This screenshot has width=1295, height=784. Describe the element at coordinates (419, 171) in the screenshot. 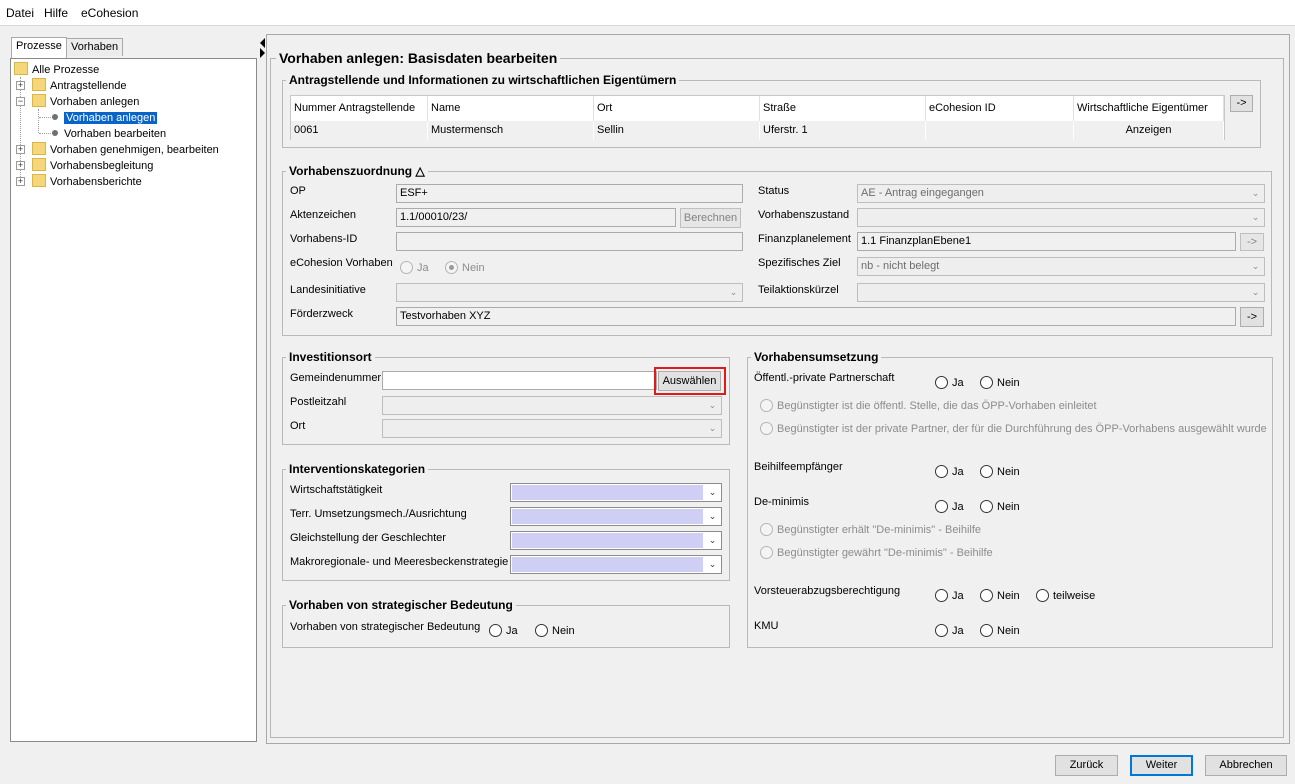

I see `collapse-triangle-icon: △` at that location.